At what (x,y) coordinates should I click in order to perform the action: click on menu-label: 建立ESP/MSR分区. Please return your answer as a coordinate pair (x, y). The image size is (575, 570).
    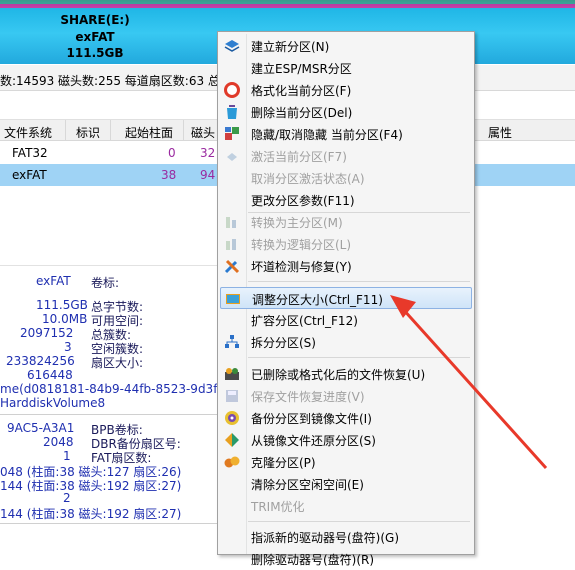
    Looking at the image, I should click on (301, 69).